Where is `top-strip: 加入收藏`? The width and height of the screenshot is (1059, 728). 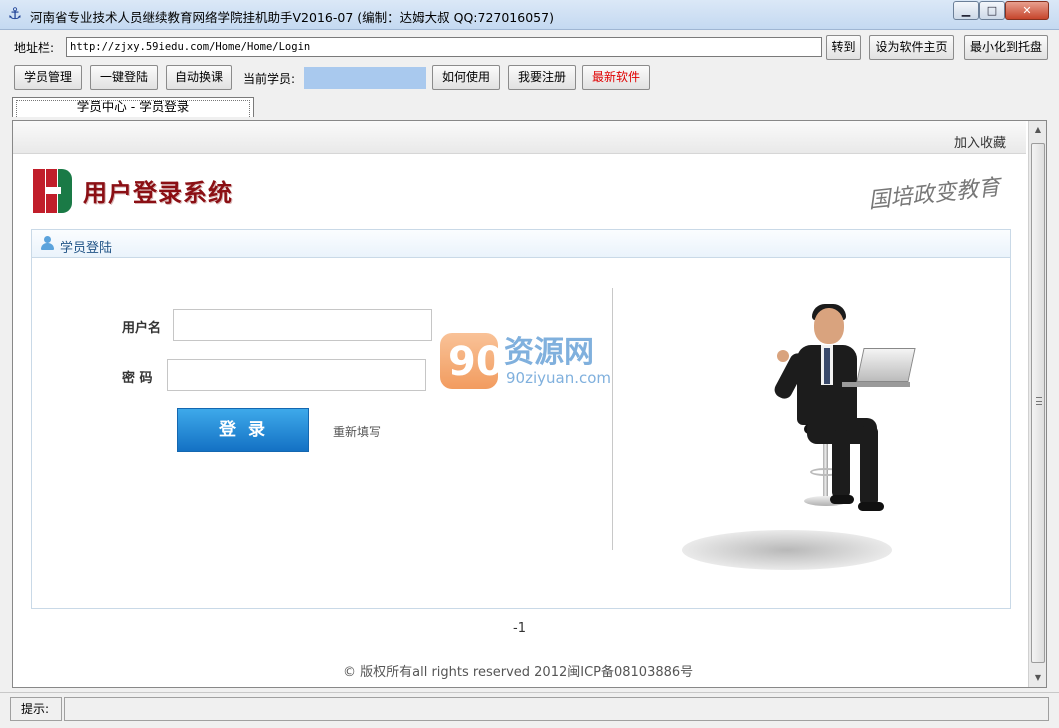 top-strip: 加入收藏 is located at coordinates (519, 137).